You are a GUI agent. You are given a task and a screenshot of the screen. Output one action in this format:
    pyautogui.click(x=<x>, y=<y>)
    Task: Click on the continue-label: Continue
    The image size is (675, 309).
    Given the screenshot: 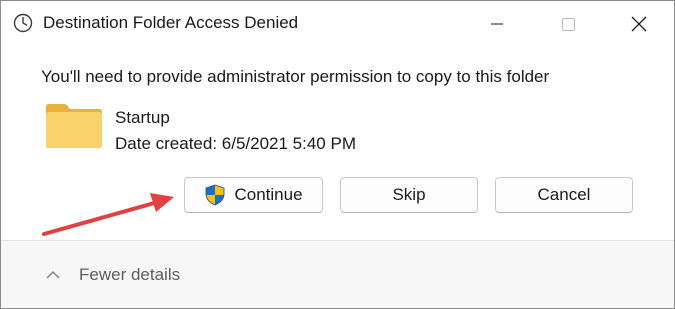 What is the action you would take?
    pyautogui.click(x=268, y=194)
    